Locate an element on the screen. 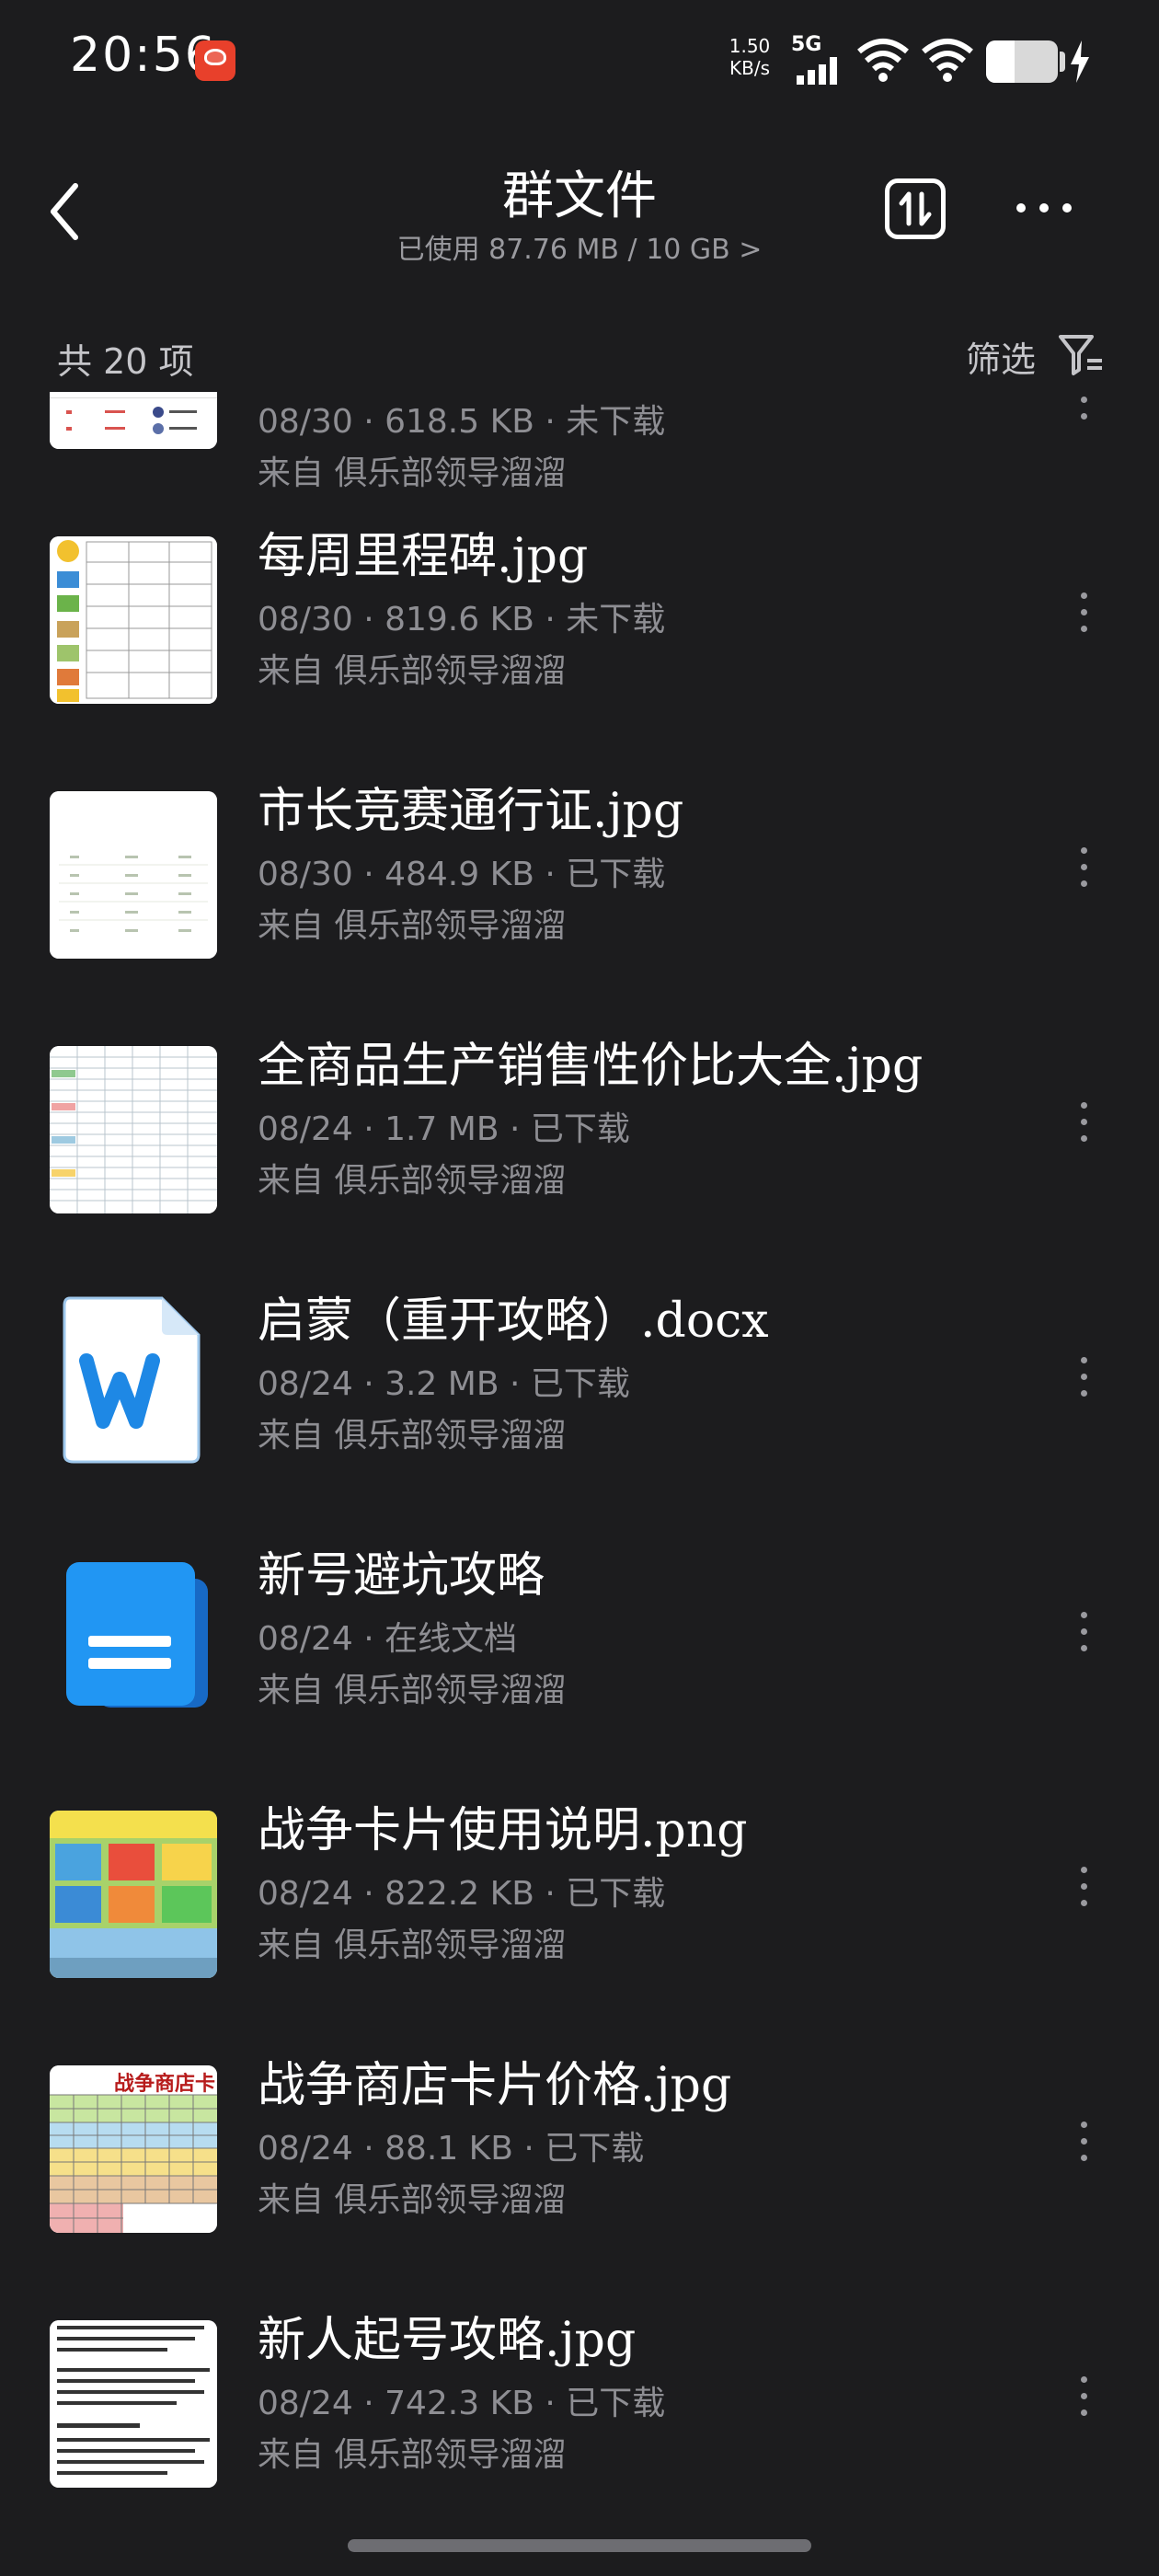 The height and width of the screenshot is (2576, 1159). file-name: 全商品生产销售性价比大全.jpg is located at coordinates (591, 1066).